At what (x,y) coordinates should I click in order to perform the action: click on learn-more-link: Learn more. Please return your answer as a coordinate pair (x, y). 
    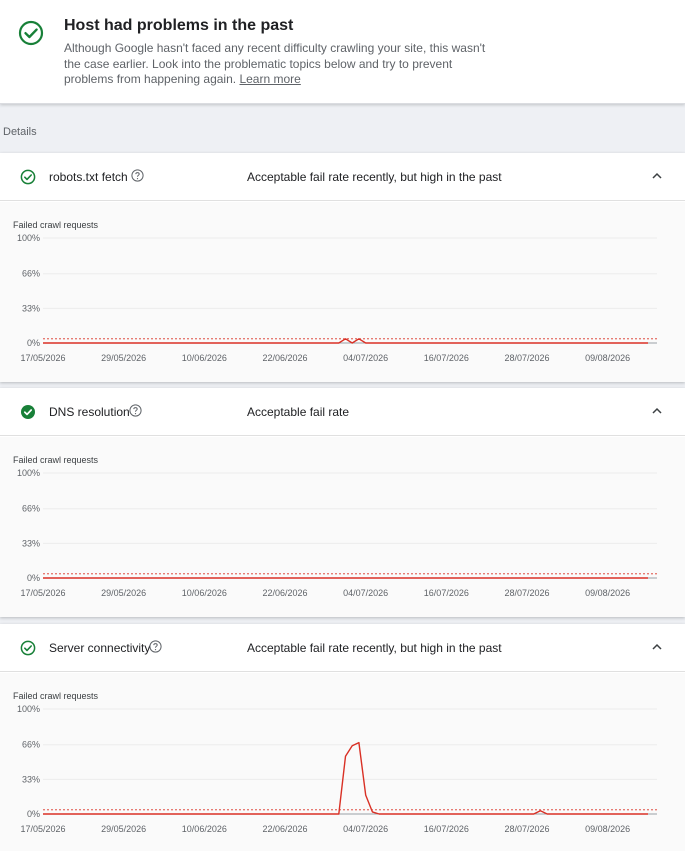
    Looking at the image, I should click on (269, 79).